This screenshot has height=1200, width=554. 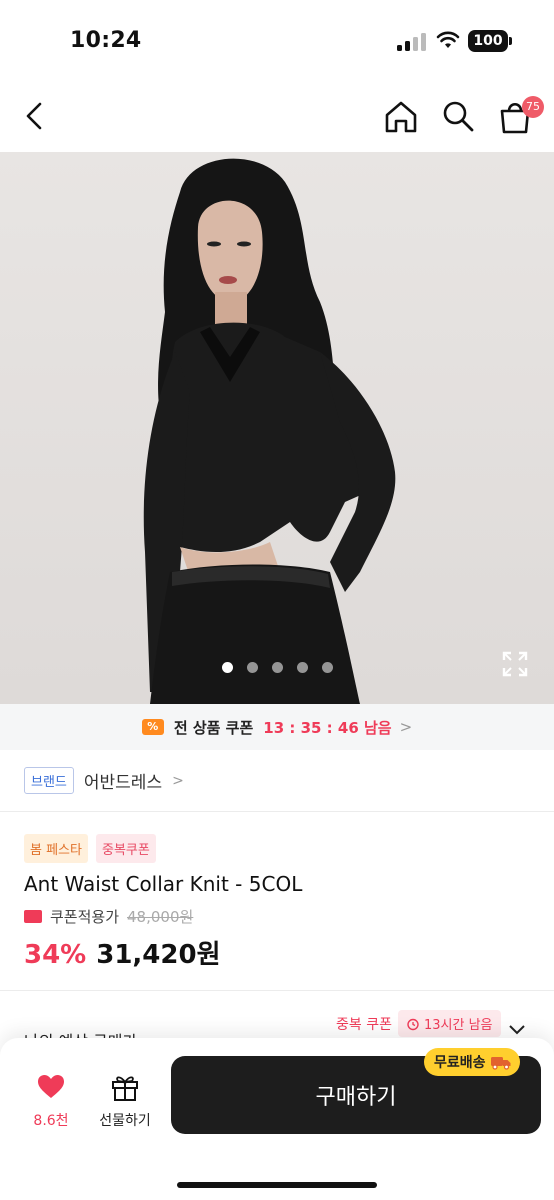 I want to click on coupon-countdown: 13 : 35 : 46 남음, so click(x=327, y=727).